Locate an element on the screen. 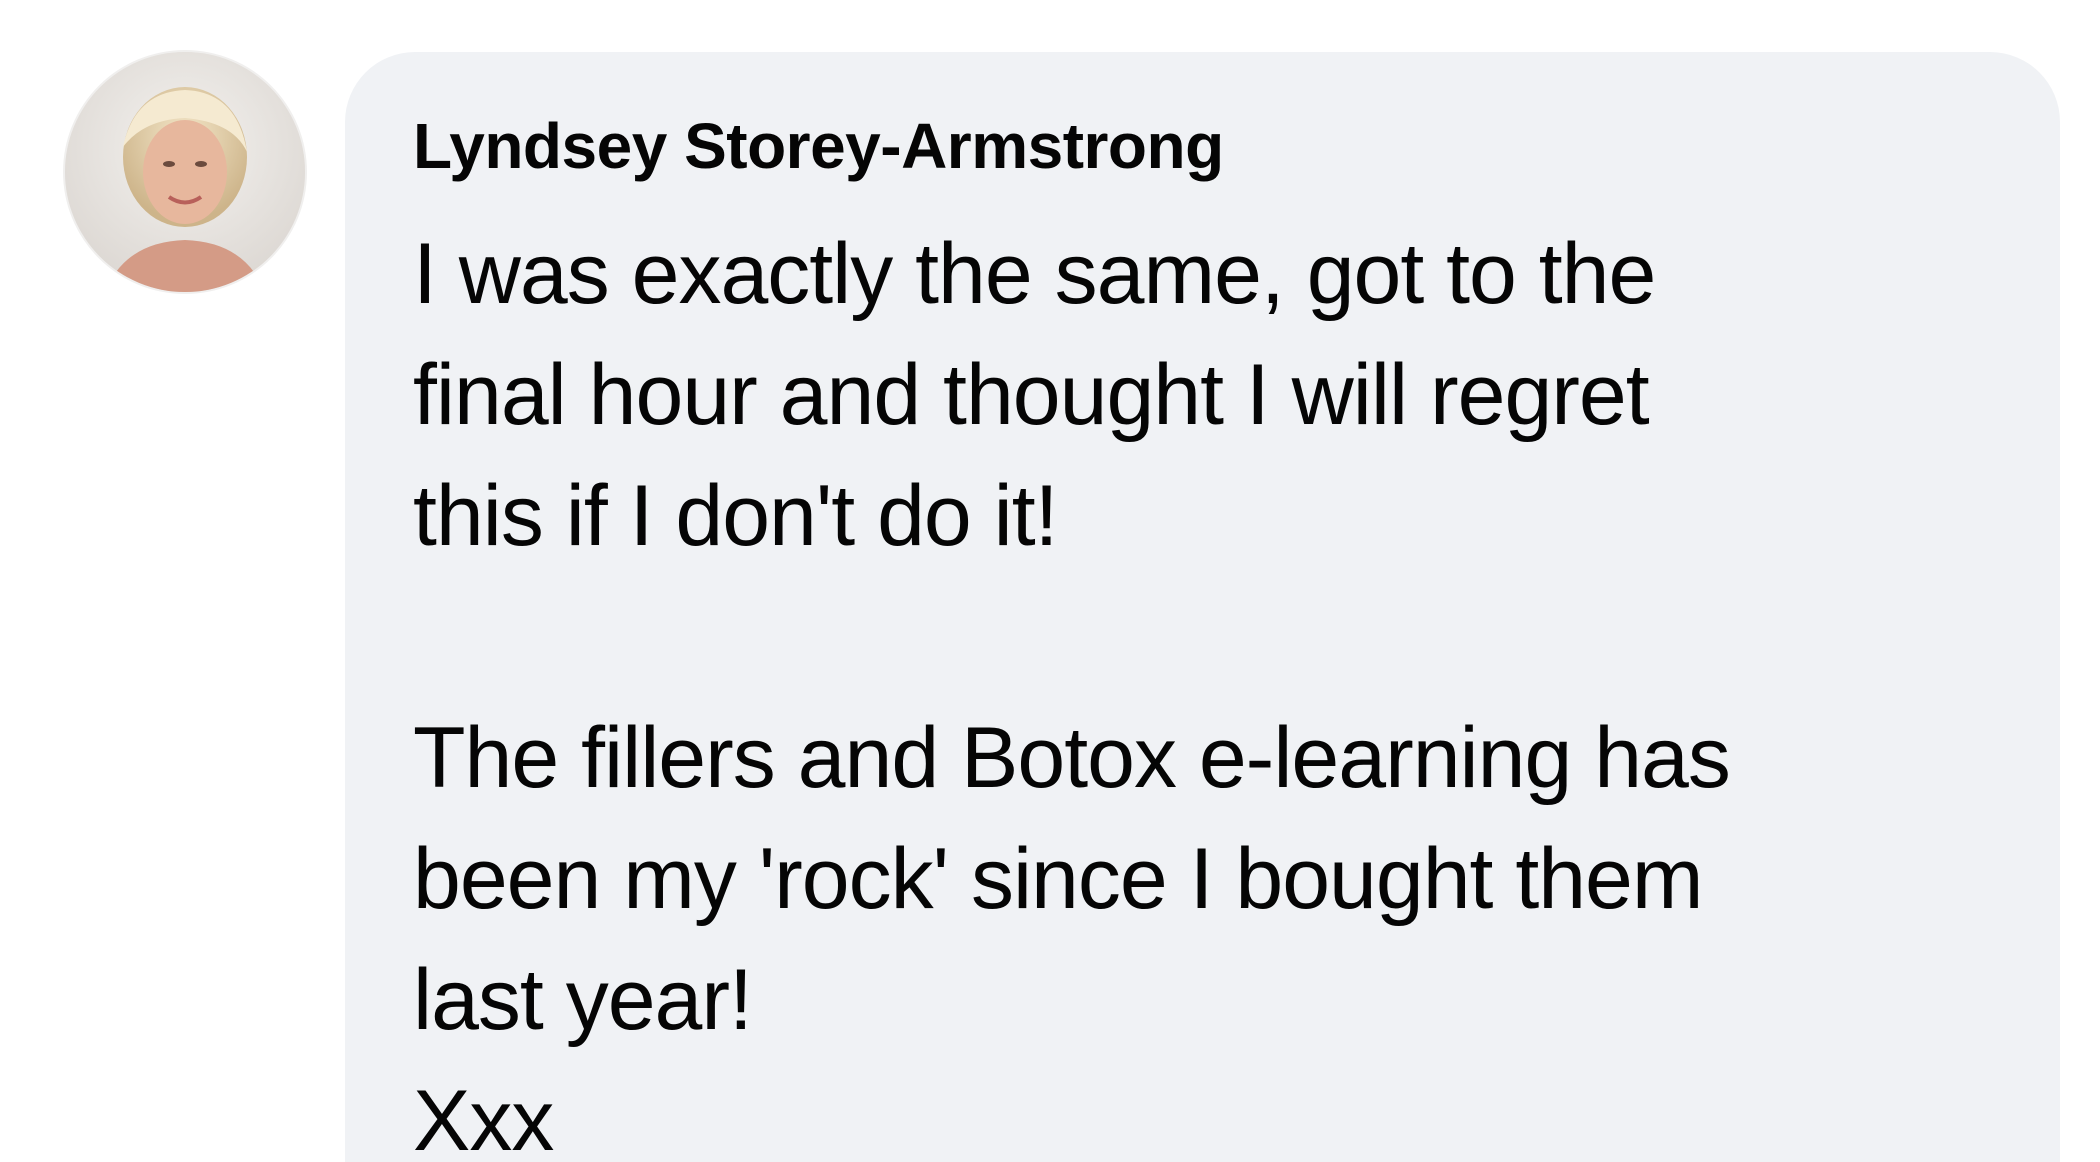  comment-author: Lyndsey Storey-Armstrong is located at coordinates (1236, 146).